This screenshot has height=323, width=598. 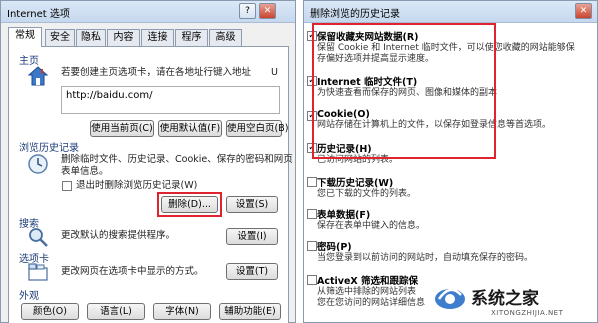 I want to click on window-title: 删除浏览的历史记录, so click(x=355, y=14).